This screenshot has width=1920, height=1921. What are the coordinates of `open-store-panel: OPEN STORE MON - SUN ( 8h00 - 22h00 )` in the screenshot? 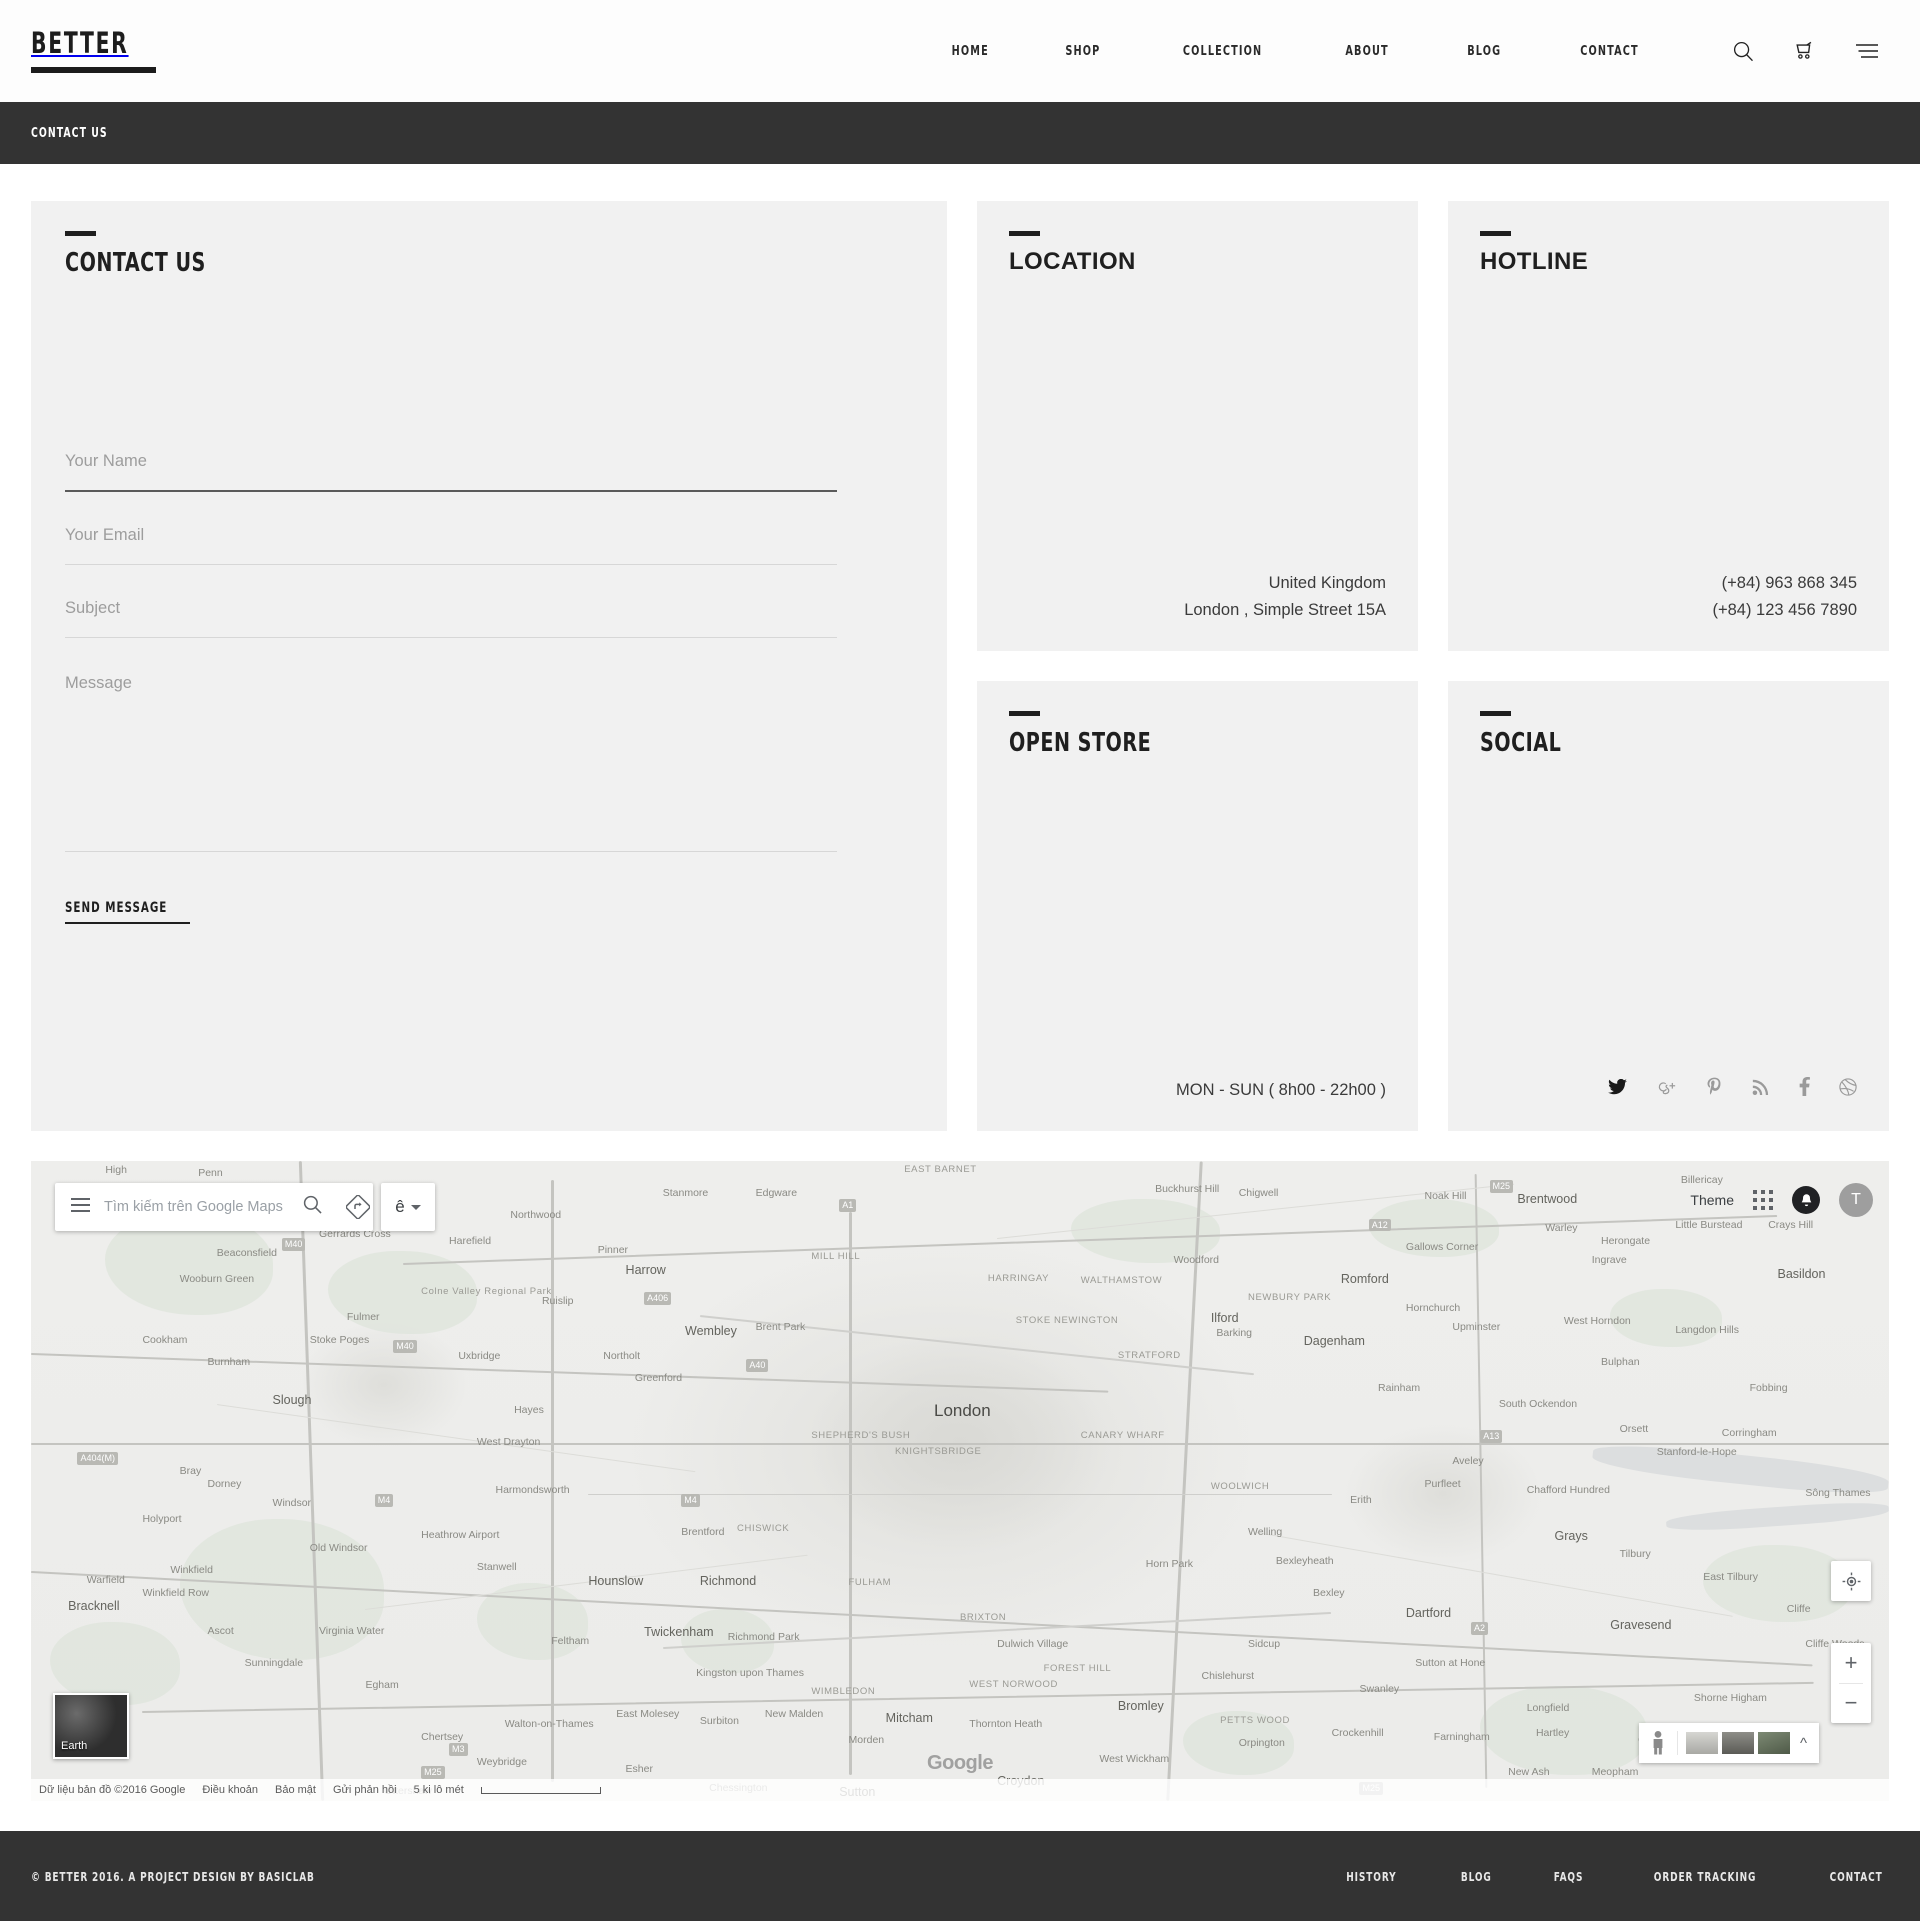 It's located at (1197, 906).